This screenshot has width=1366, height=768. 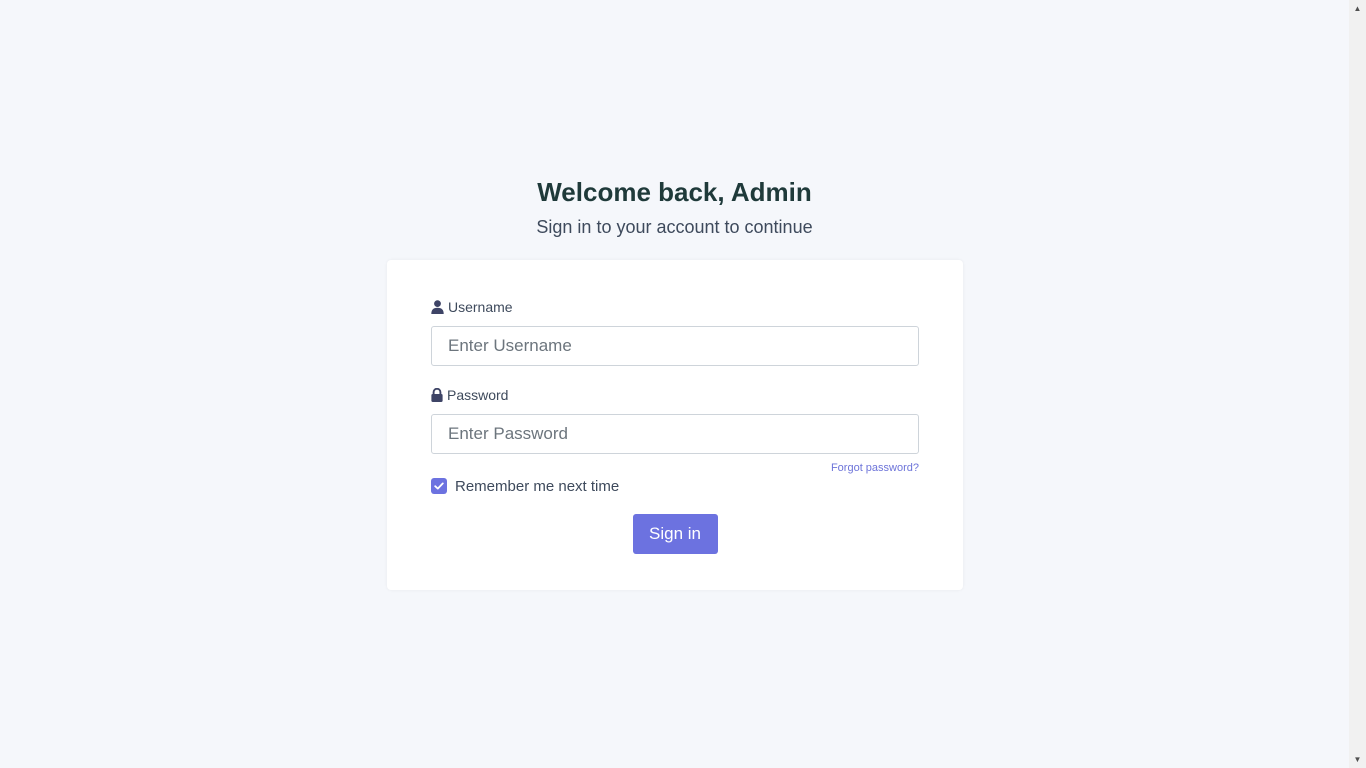 What do you see at coordinates (480, 307) in the screenshot?
I see `username-label-text: Username` at bounding box center [480, 307].